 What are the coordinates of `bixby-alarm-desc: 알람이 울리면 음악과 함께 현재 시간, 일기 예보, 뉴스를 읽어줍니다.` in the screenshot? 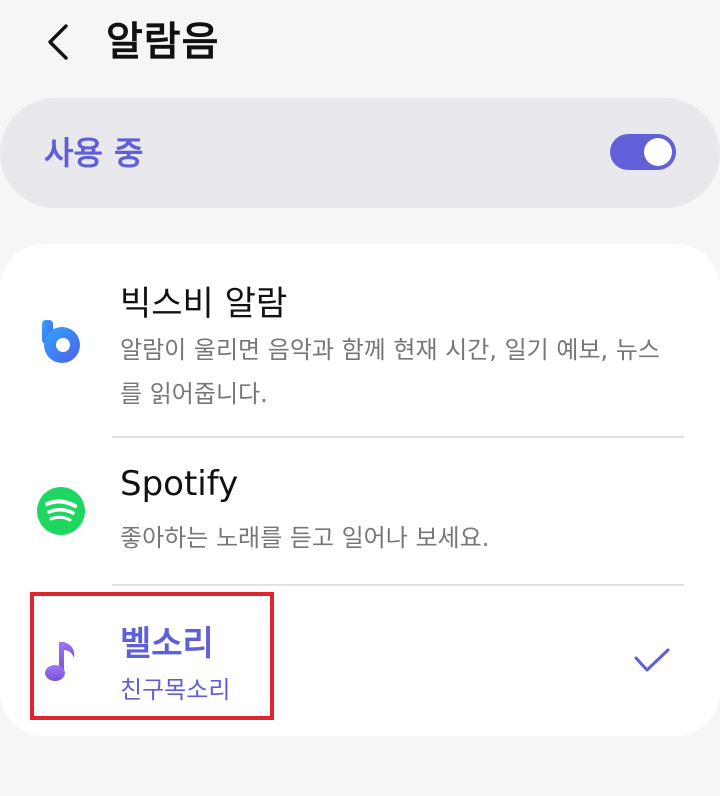 It's located at (390, 372).